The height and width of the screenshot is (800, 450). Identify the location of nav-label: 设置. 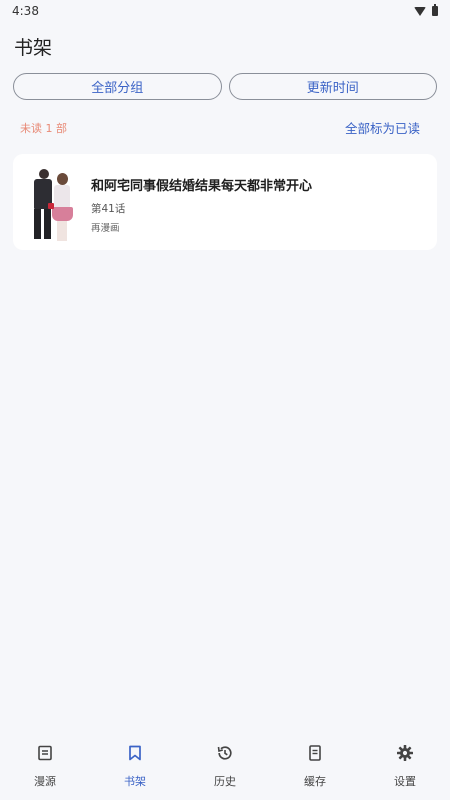
(405, 781).